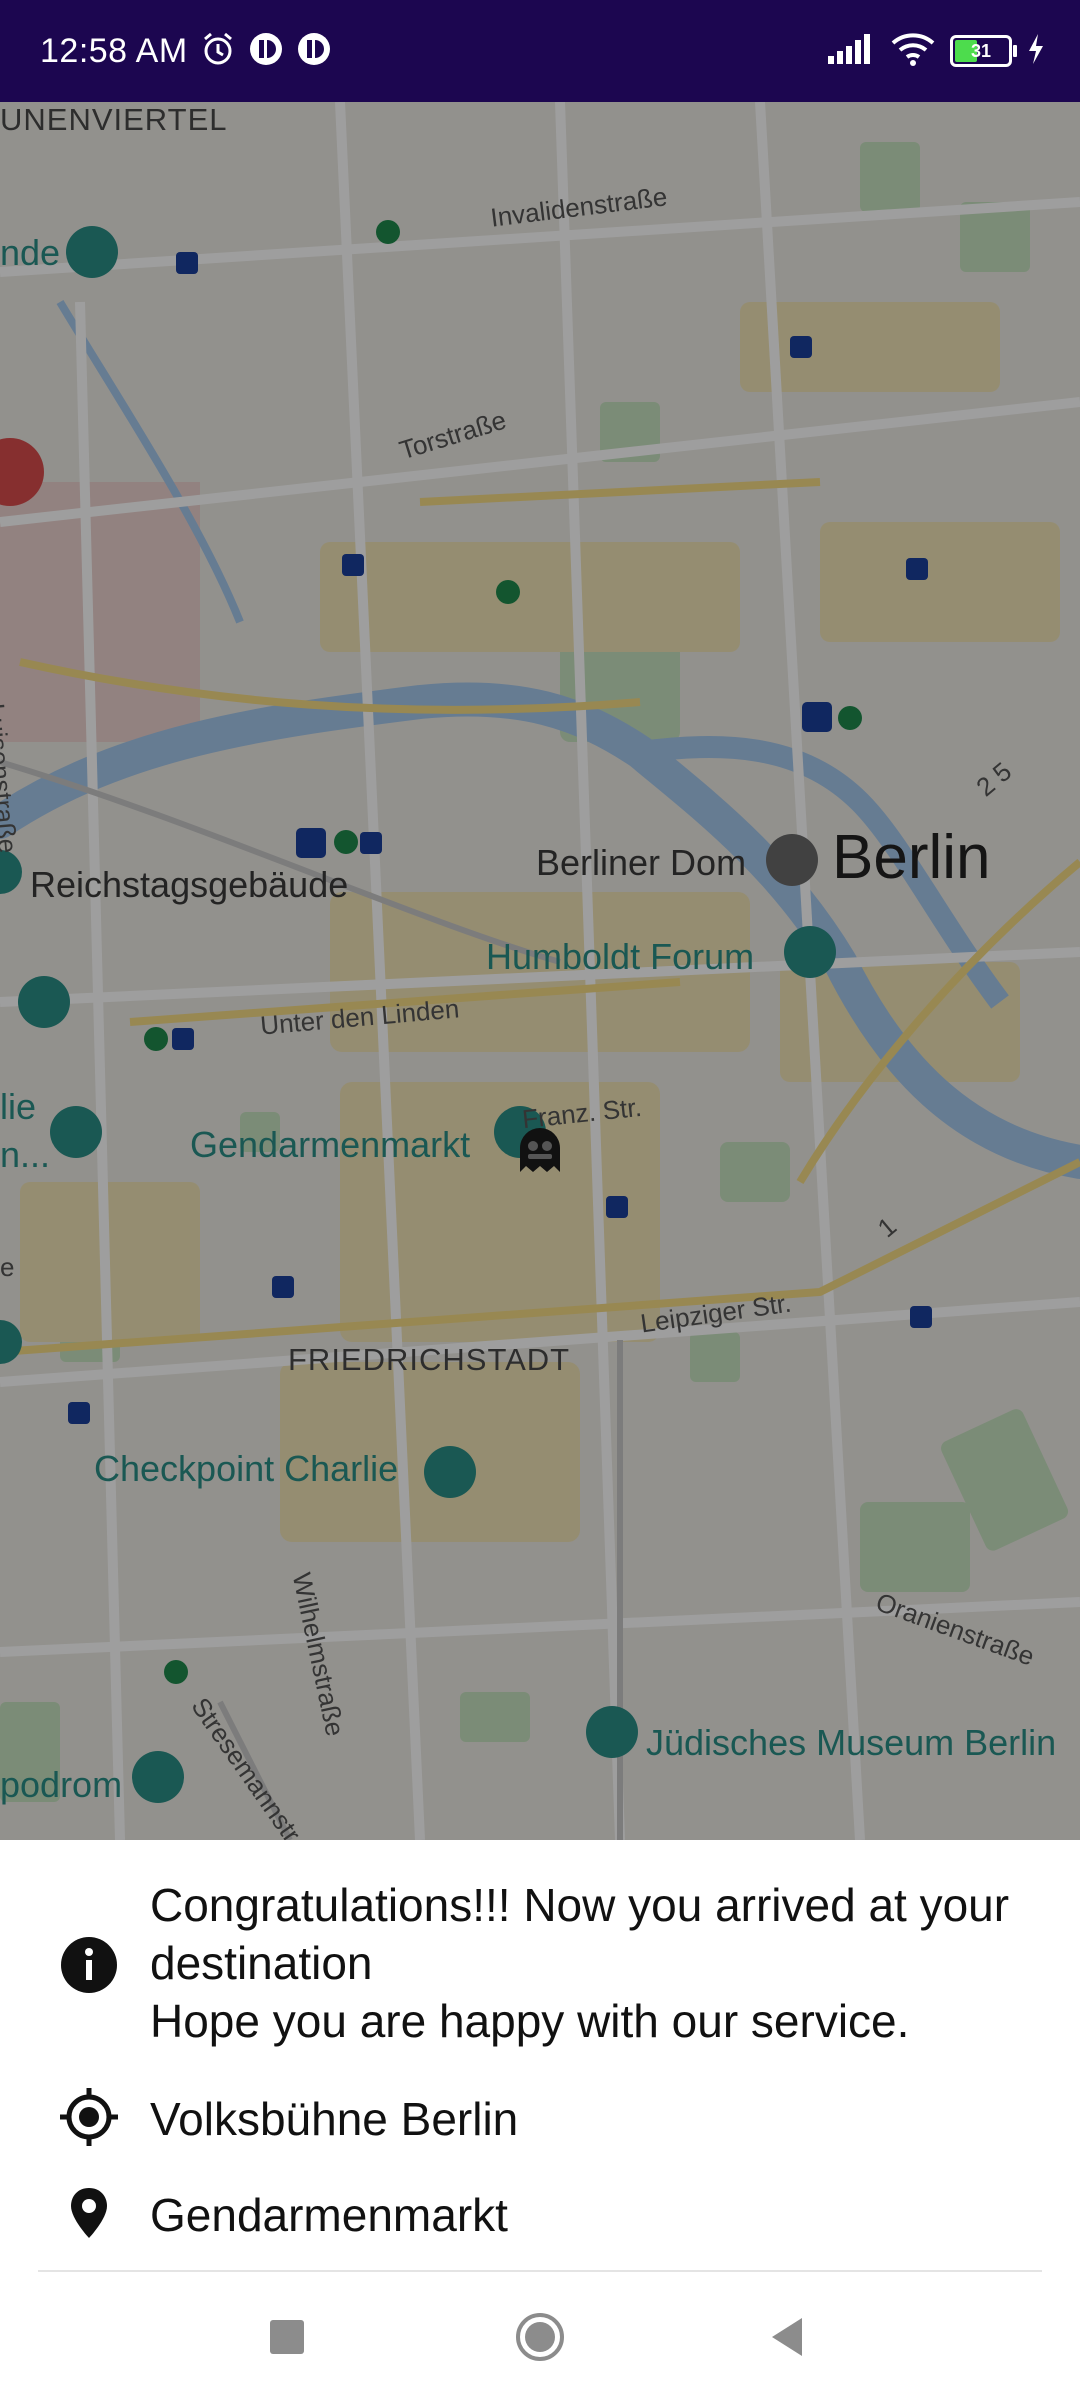  What do you see at coordinates (218, 51) in the screenshot?
I see `alarm-icon` at bounding box center [218, 51].